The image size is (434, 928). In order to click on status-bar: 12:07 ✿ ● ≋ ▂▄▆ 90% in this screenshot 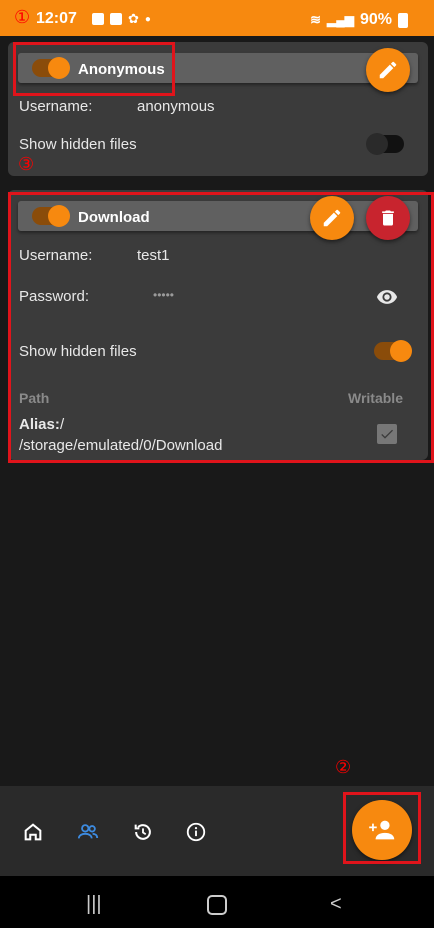, I will do `click(217, 18)`.